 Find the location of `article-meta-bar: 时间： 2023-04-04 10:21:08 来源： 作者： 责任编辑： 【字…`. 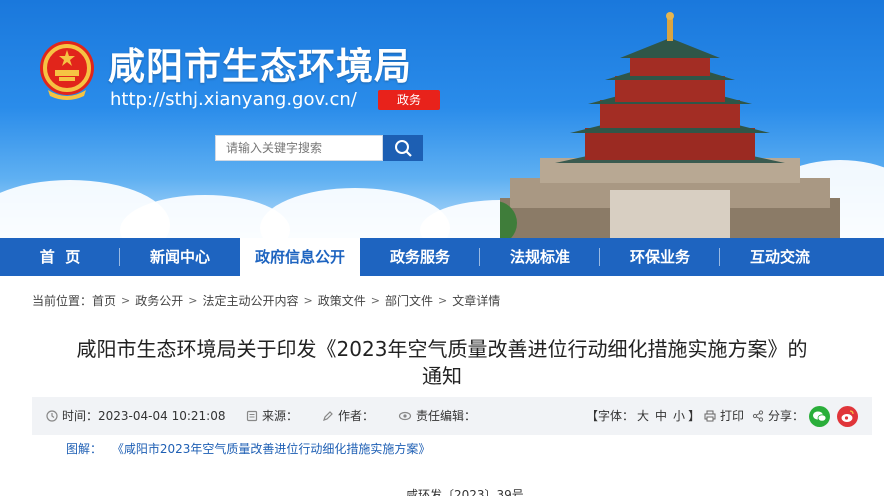

article-meta-bar: 时间： 2023-04-04 10:21:08 来源： 作者： 责任编辑： 【字… is located at coordinates (452, 416).